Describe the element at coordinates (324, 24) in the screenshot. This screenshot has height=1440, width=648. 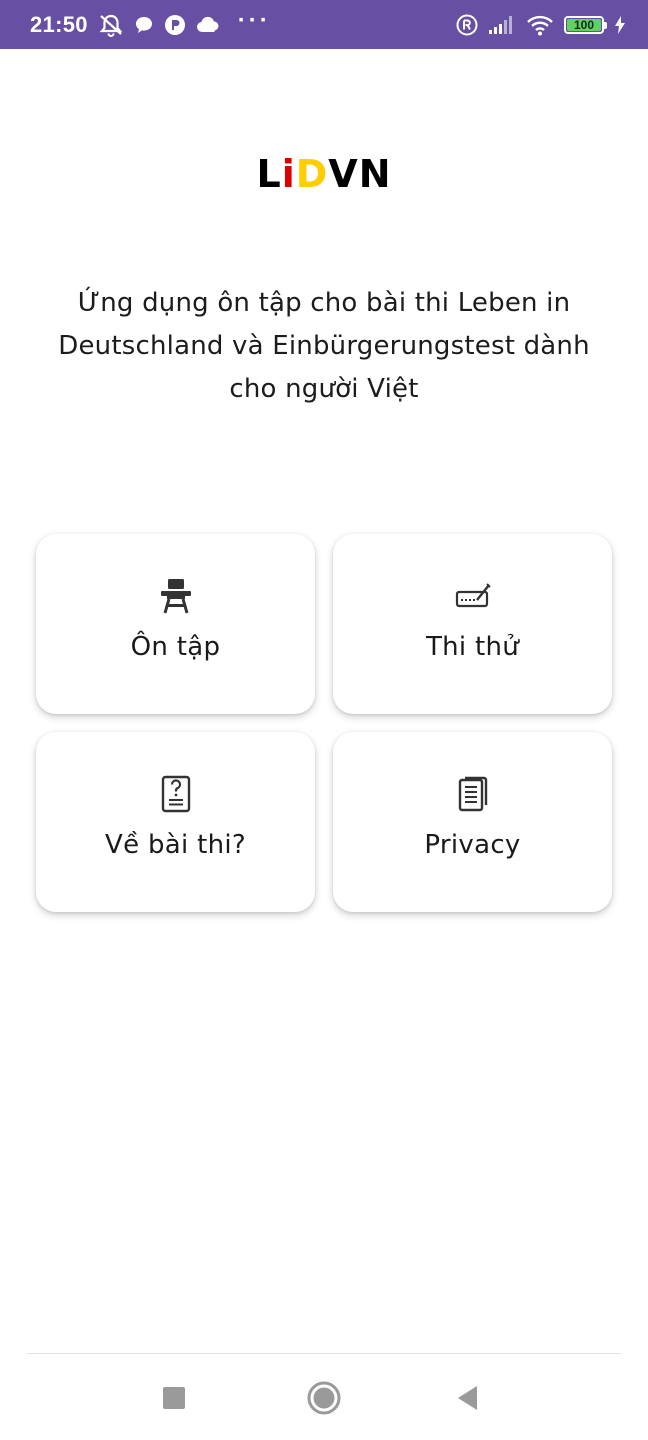
I see `status-bar: 21:50 ··· 100` at that location.